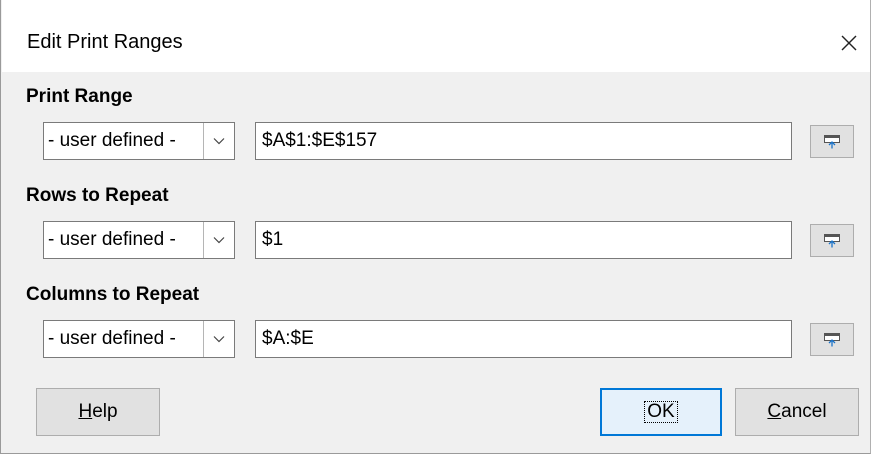  I want to click on rows-to-repeat-combo: - user defined -, so click(139, 240).